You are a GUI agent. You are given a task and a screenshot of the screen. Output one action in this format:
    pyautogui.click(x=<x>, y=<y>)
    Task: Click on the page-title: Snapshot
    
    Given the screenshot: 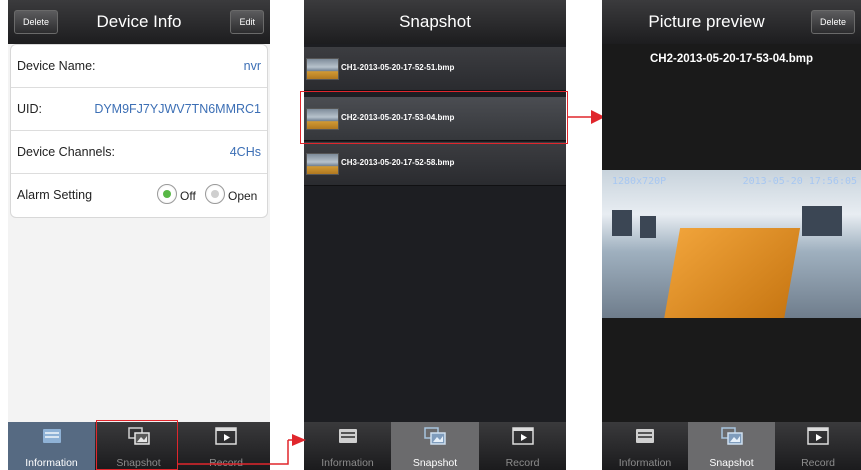 What is the action you would take?
    pyautogui.click(x=435, y=21)
    